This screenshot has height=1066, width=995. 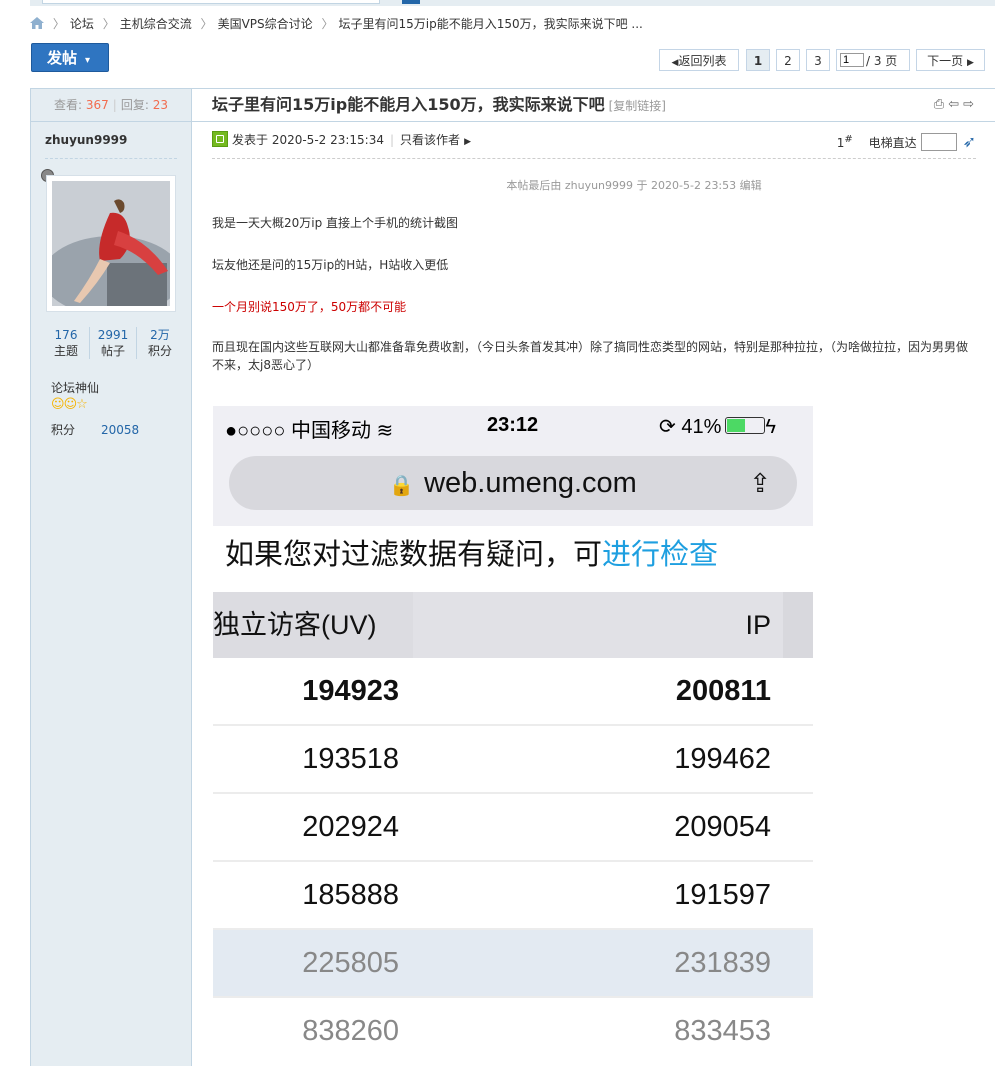 What do you see at coordinates (220, 139) in the screenshot?
I see `post-status-icon` at bounding box center [220, 139].